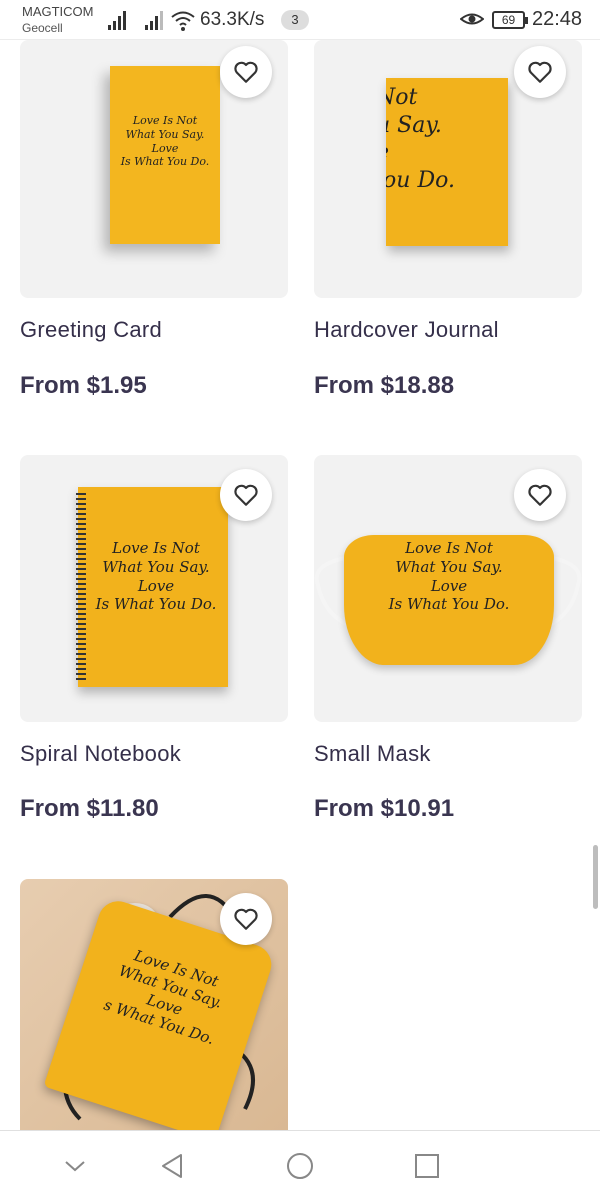 This screenshot has height=1200, width=600. What do you see at coordinates (595, 877) in the screenshot?
I see `scrollbar` at bounding box center [595, 877].